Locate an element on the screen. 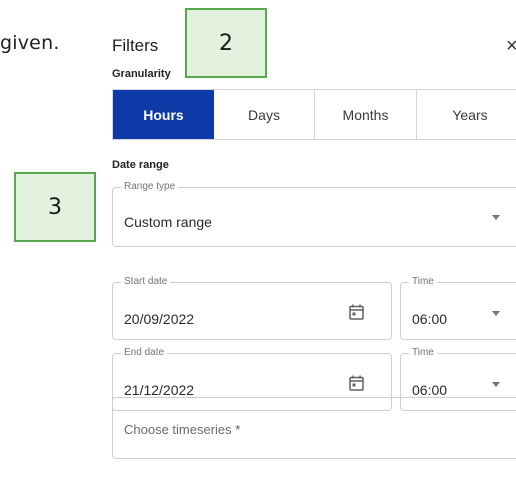  end-time-value: 06:00 is located at coordinates (430, 390).